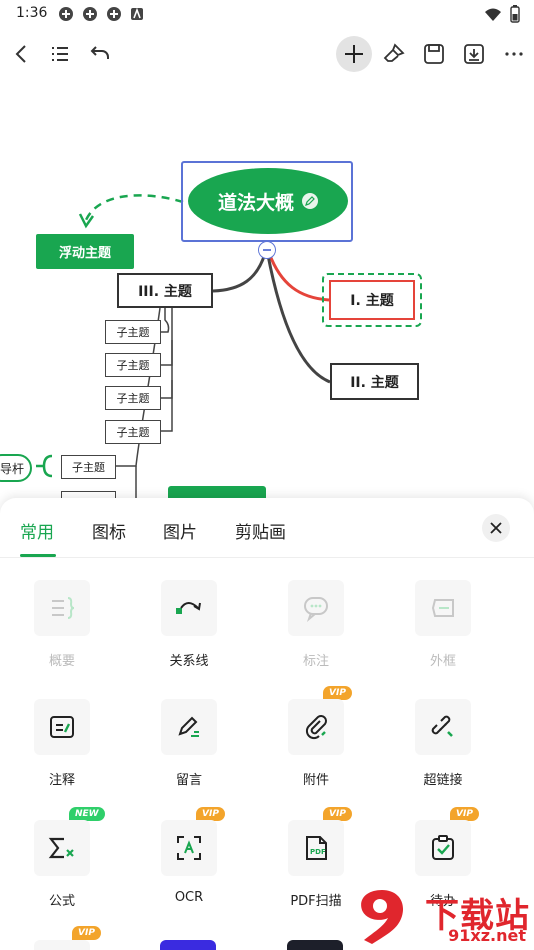 The image size is (534, 950). Describe the element at coordinates (515, 16) in the screenshot. I see `battery-icon` at that location.